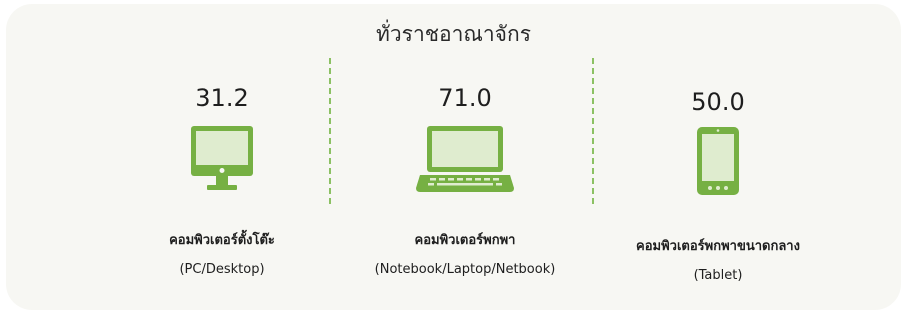 This screenshot has height=316, width=907. What do you see at coordinates (465, 161) in the screenshot?
I see `laptop-icon` at bounding box center [465, 161].